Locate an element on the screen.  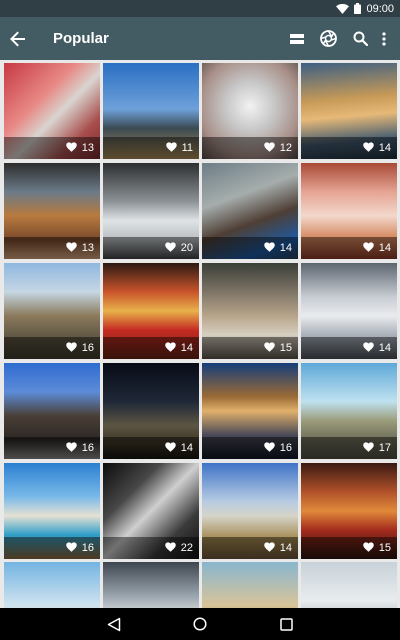
nav-recents-icon is located at coordinates (286, 624).